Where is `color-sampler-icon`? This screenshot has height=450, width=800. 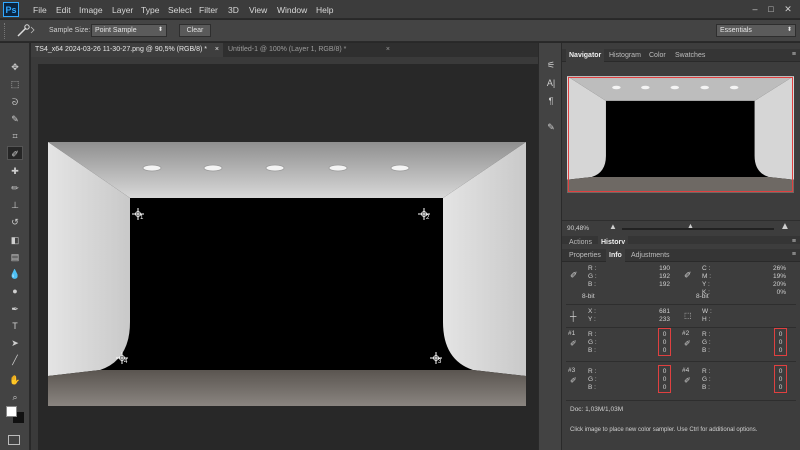
color-sampler-icon is located at coordinates (26, 30).